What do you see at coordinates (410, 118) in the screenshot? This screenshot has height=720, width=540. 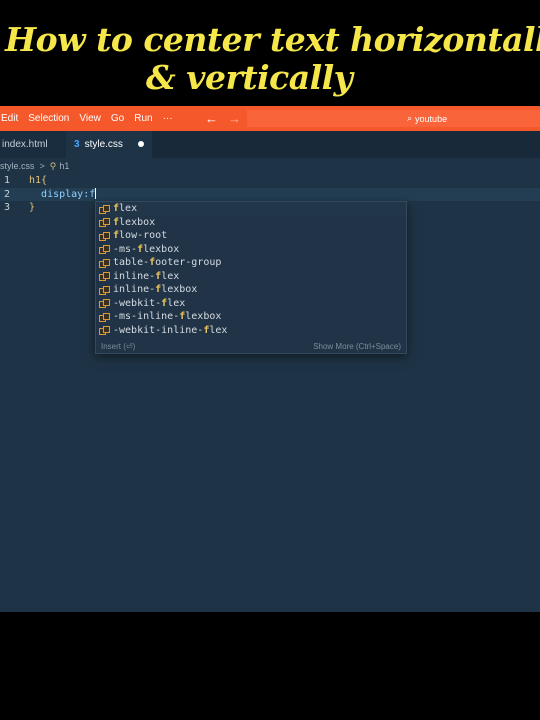 I see `search-icon: ⌕` at bounding box center [410, 118].